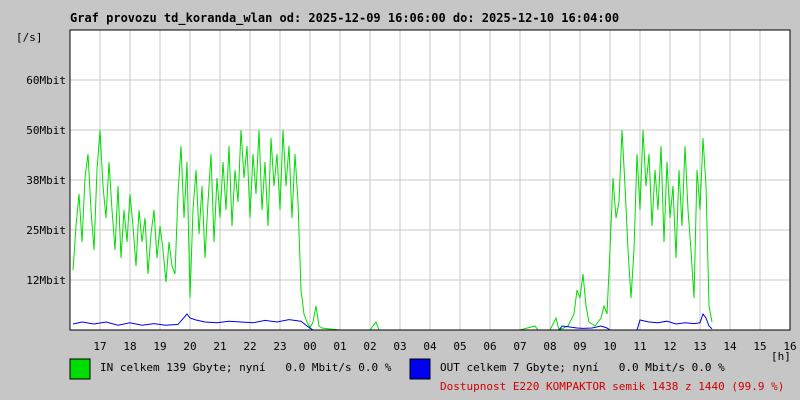  What do you see at coordinates (489, 346) in the screenshot?
I see `x-tick-label: 06` at bounding box center [489, 346].